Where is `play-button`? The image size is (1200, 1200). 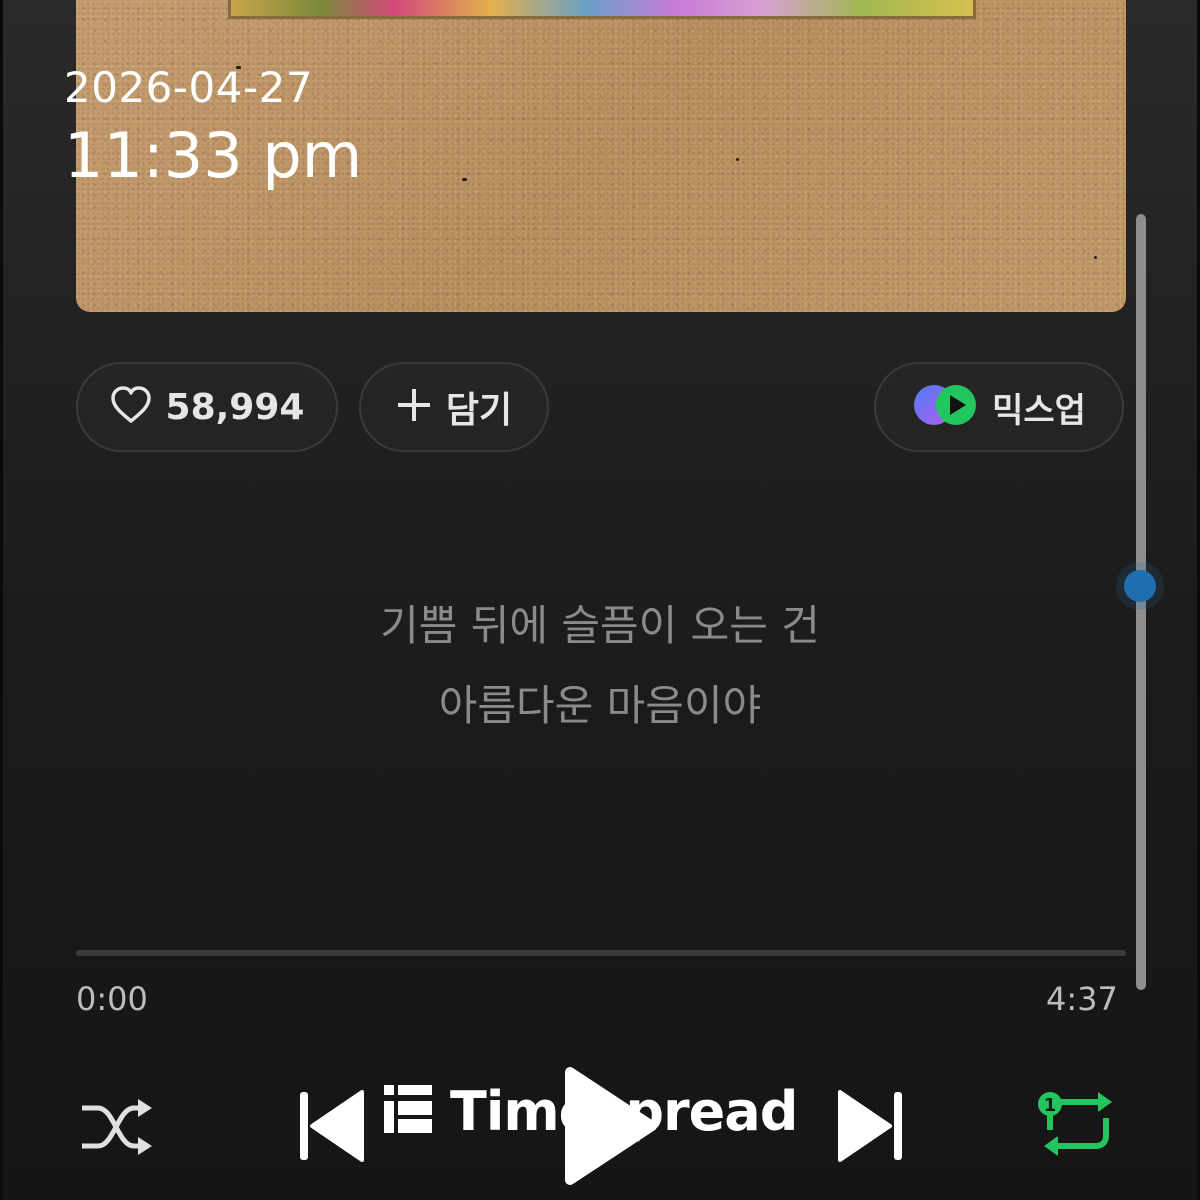
play-button is located at coordinates (610, 1126).